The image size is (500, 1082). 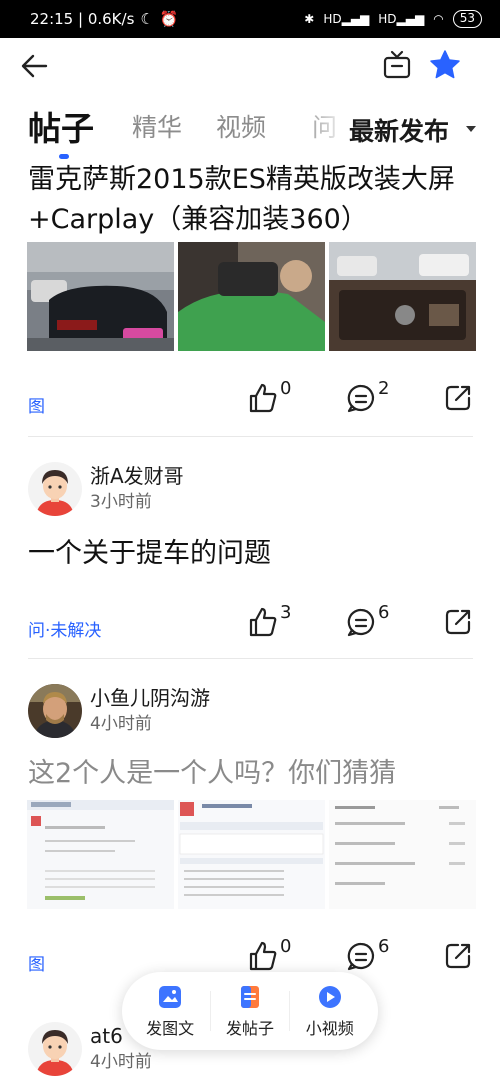 I want to click on post-title: 这2个人是一个人吗？你们猜猜, so click(x=258, y=774).